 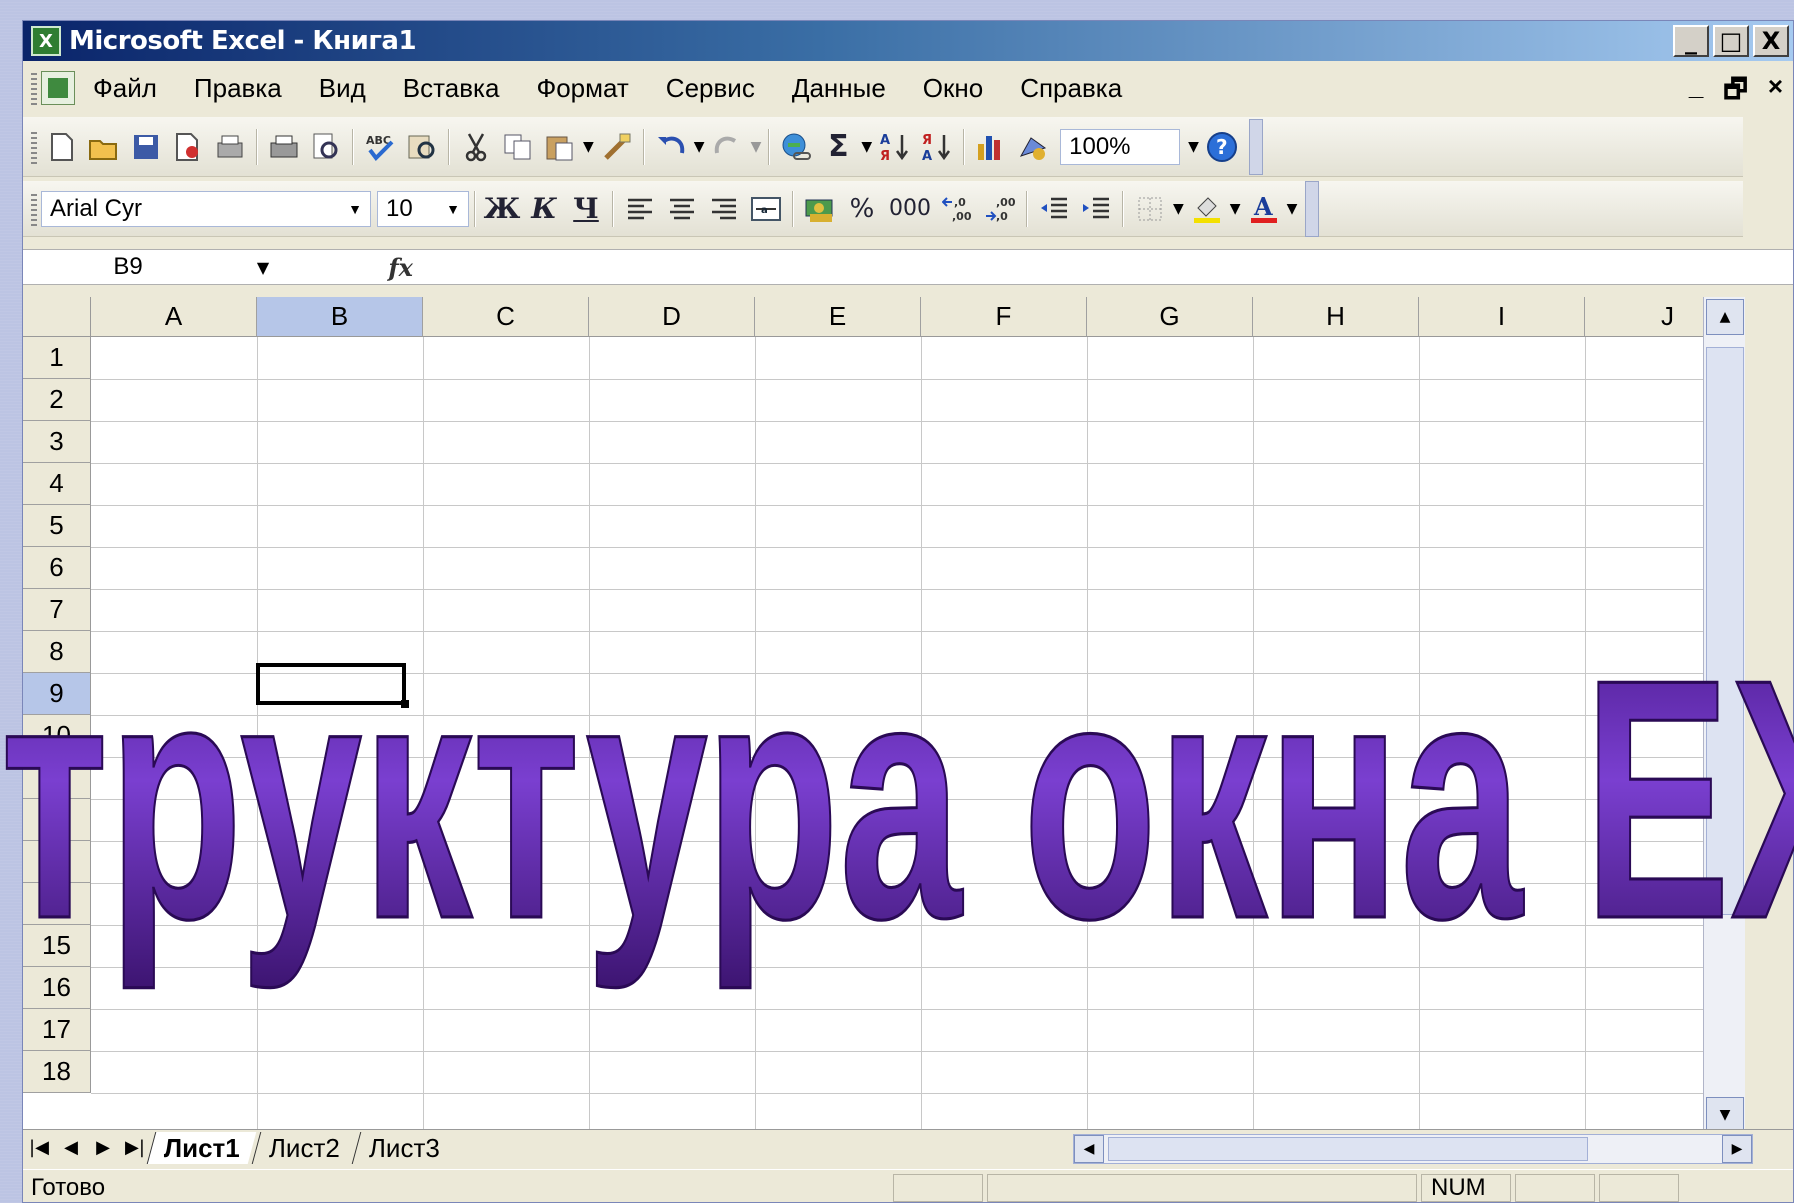 I want to click on name-box: B9, so click(x=128, y=267).